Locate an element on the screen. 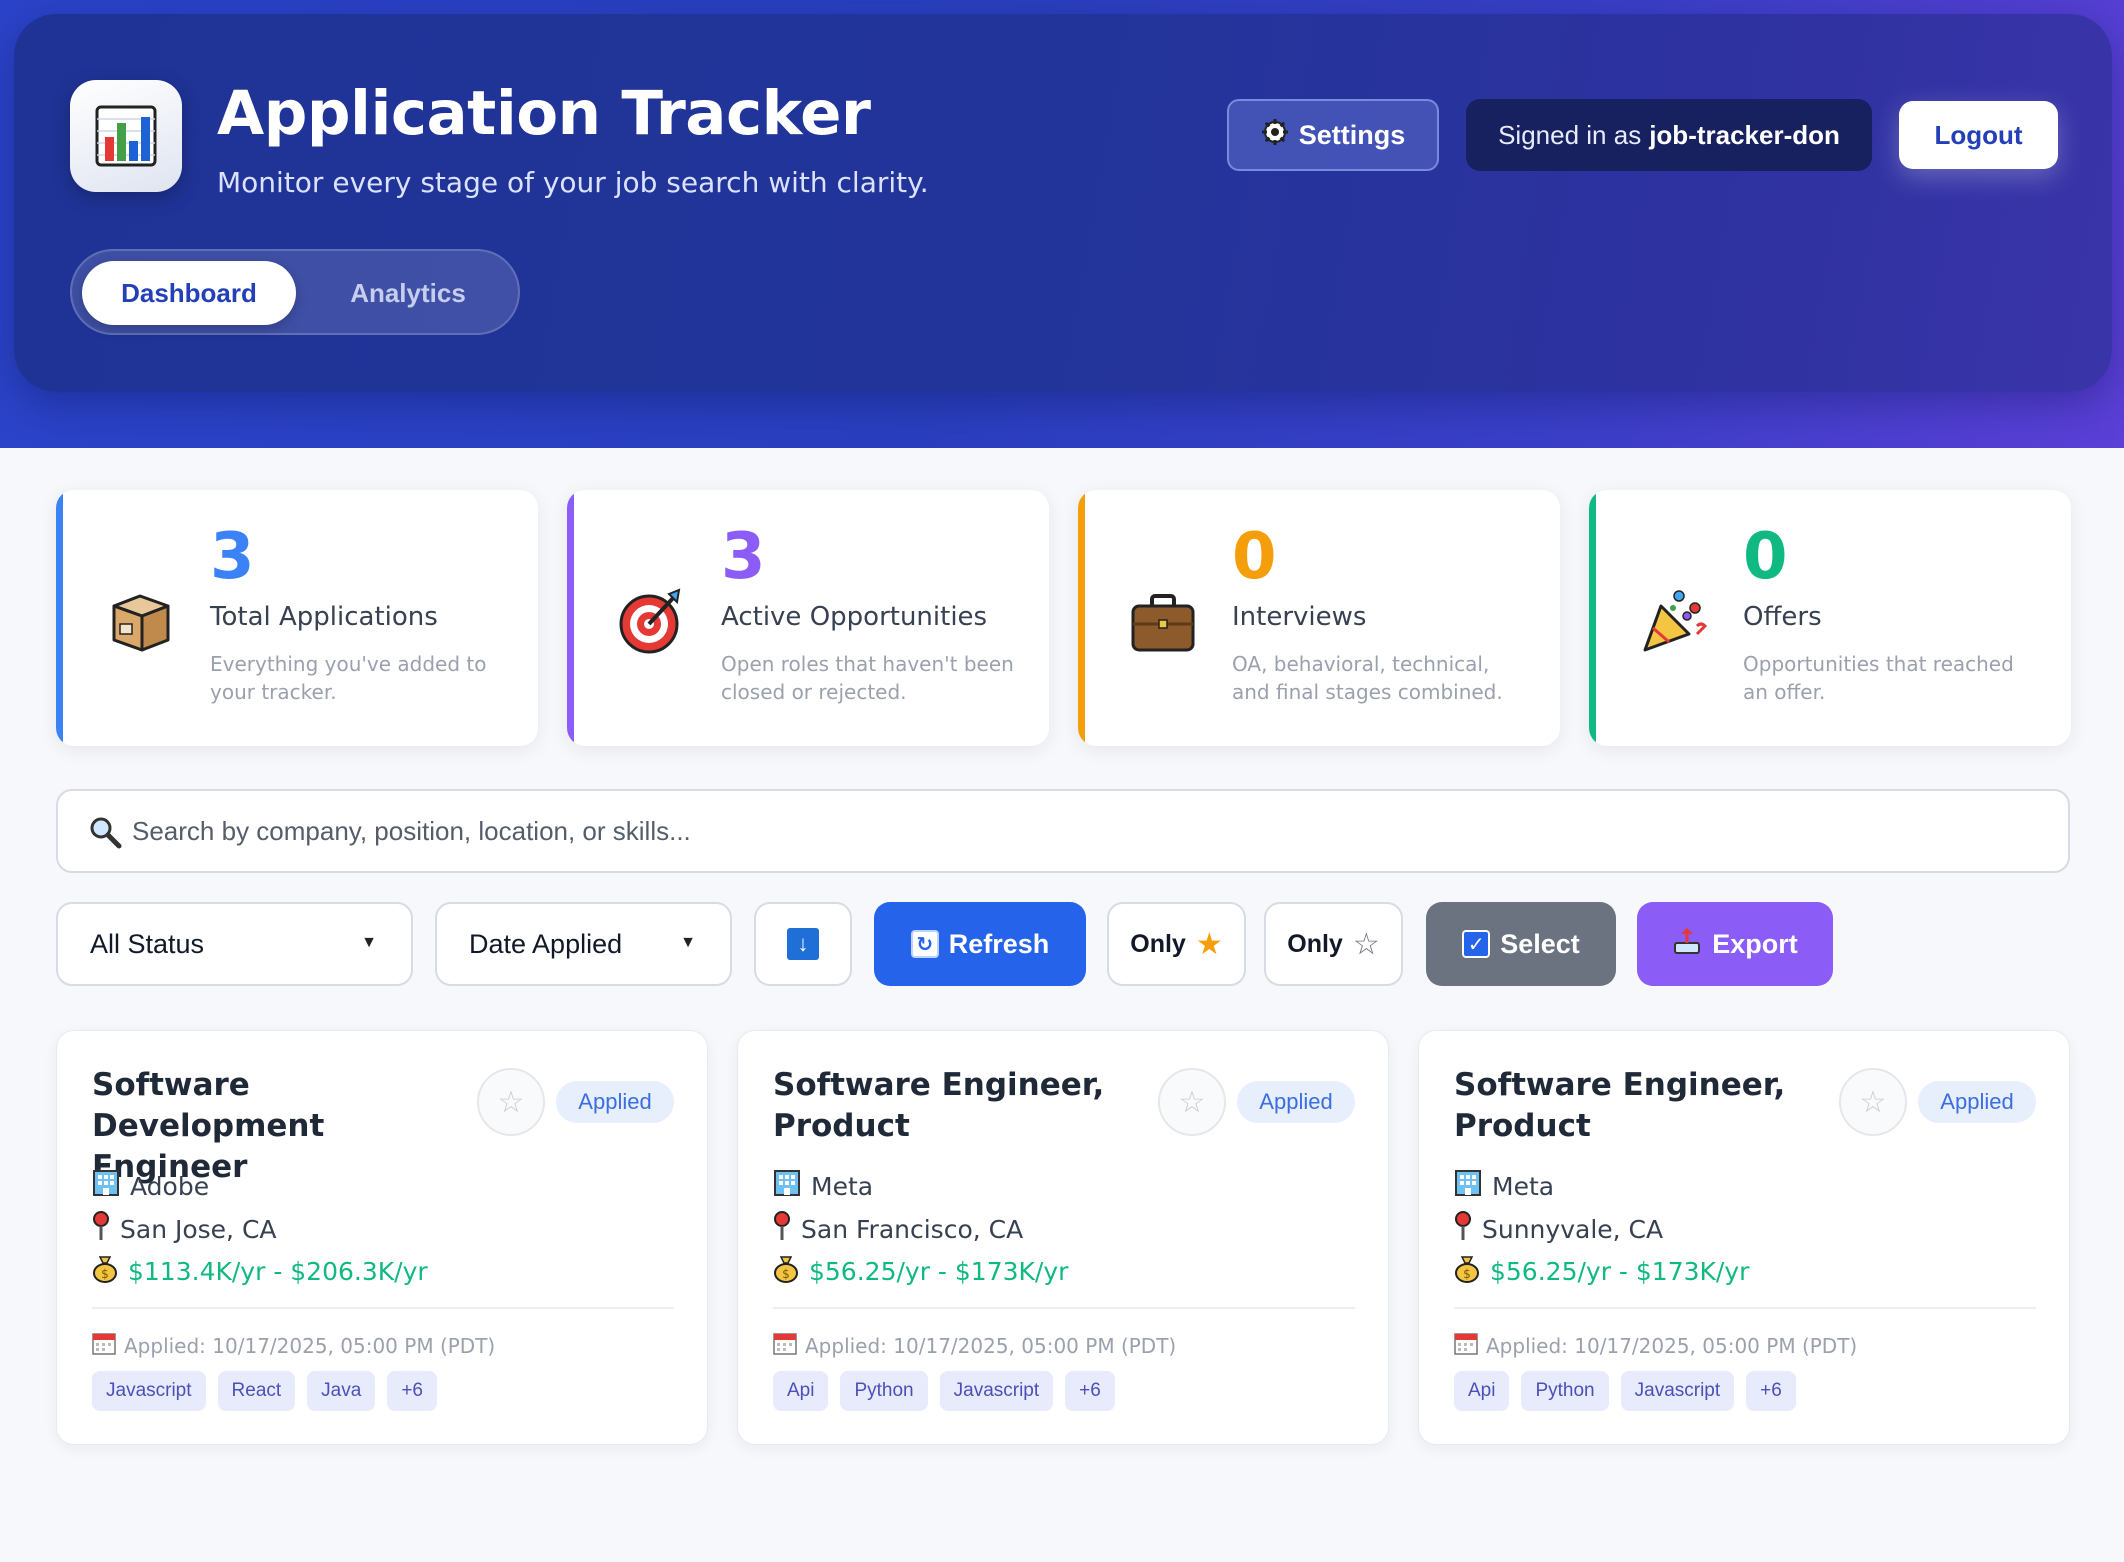 The image size is (2124, 1562). tab-dashboard: Dashboard is located at coordinates (189, 293).